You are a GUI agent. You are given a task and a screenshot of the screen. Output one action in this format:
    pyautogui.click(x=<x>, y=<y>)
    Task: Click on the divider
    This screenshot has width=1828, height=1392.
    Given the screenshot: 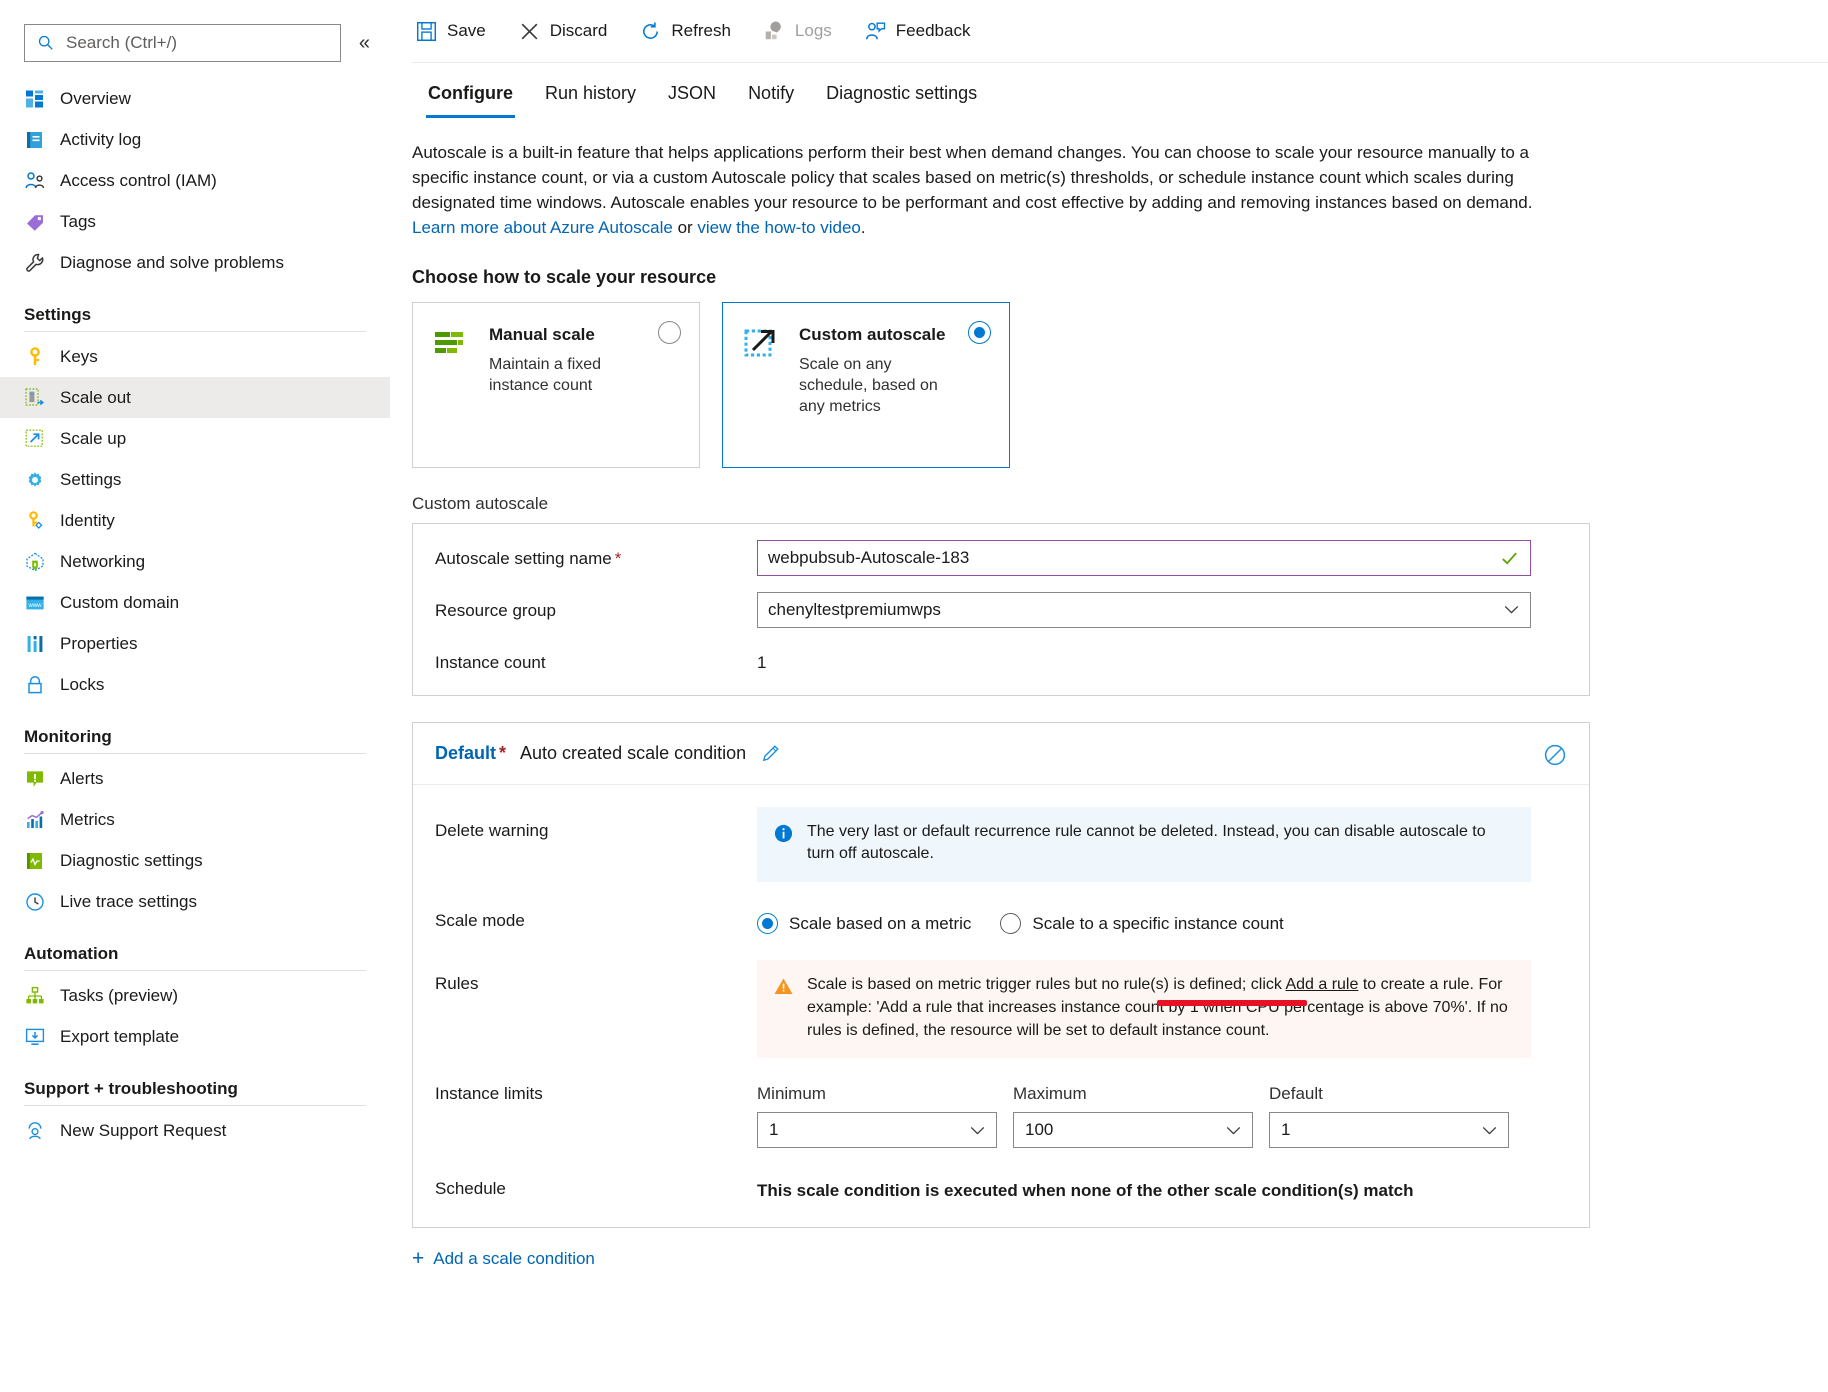 What is the action you would take?
    pyautogui.click(x=195, y=970)
    